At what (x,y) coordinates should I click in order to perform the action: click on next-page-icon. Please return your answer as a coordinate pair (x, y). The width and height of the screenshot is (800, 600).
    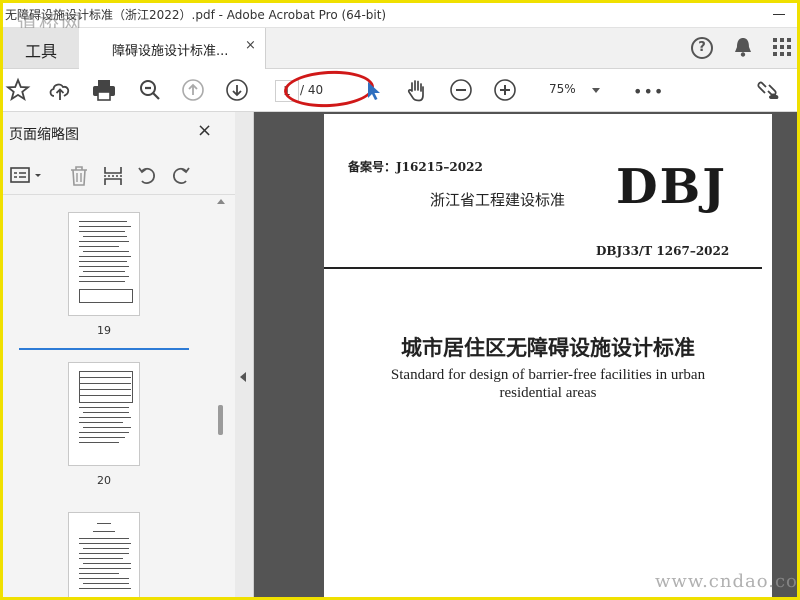
    Looking at the image, I should click on (237, 90).